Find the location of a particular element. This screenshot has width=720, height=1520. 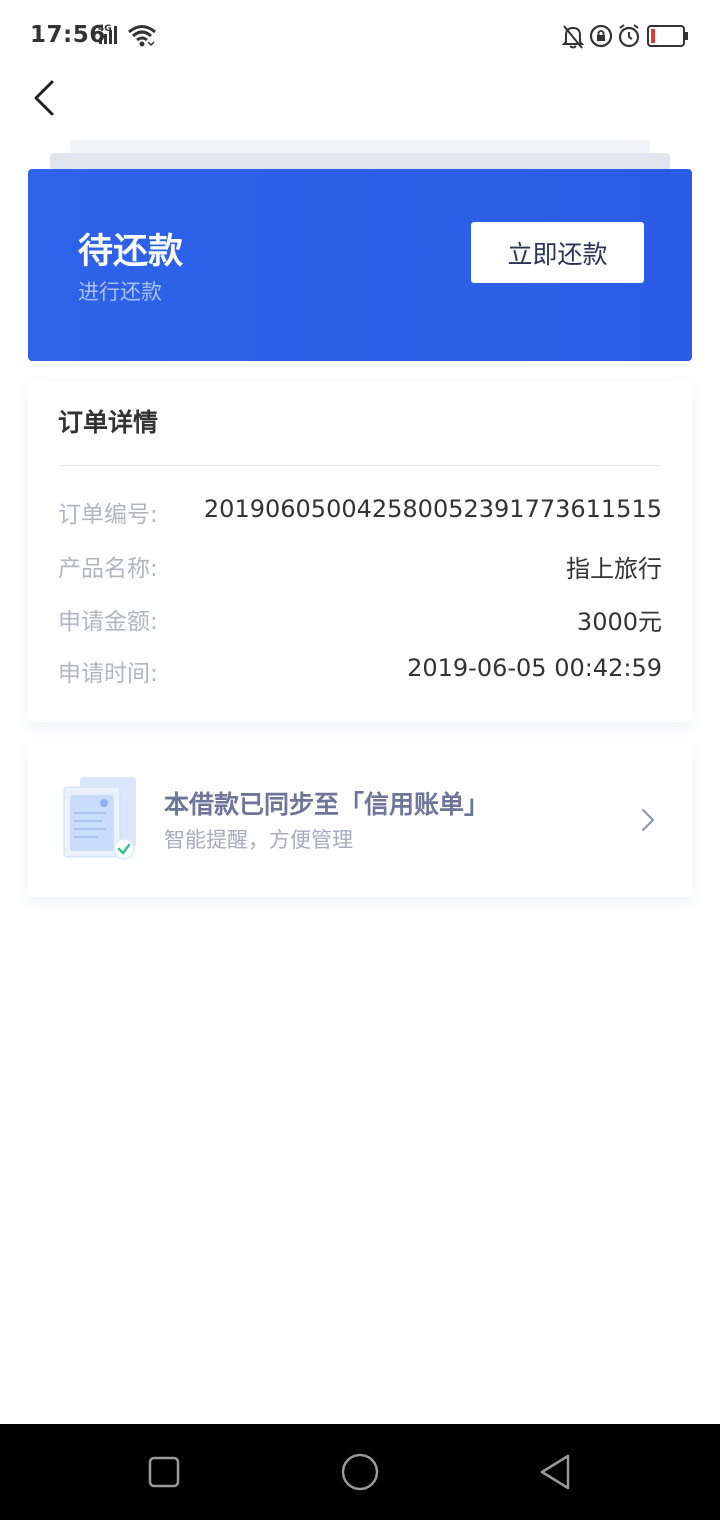

bill-document-icon is located at coordinates (99, 818).